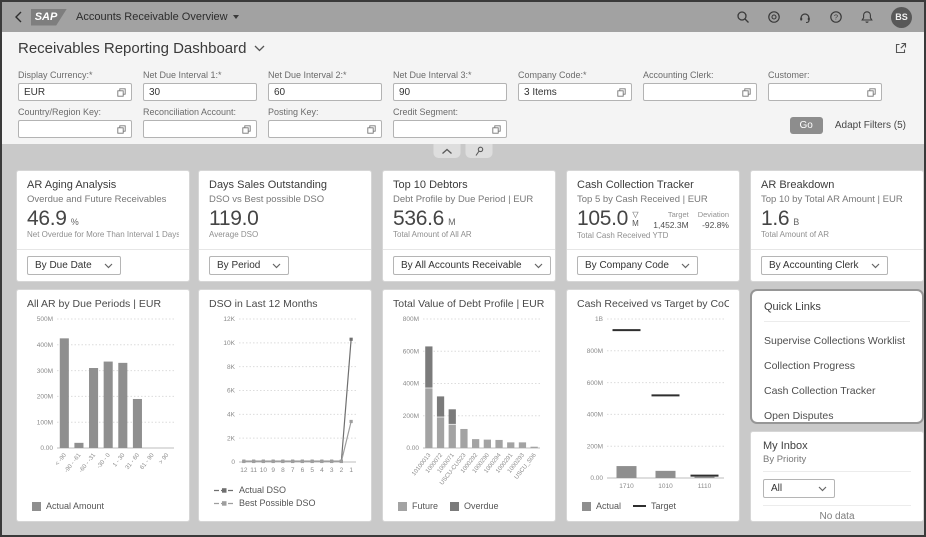  Describe the element at coordinates (595, 383) in the screenshot. I see `svg-text: 600M` at that location.